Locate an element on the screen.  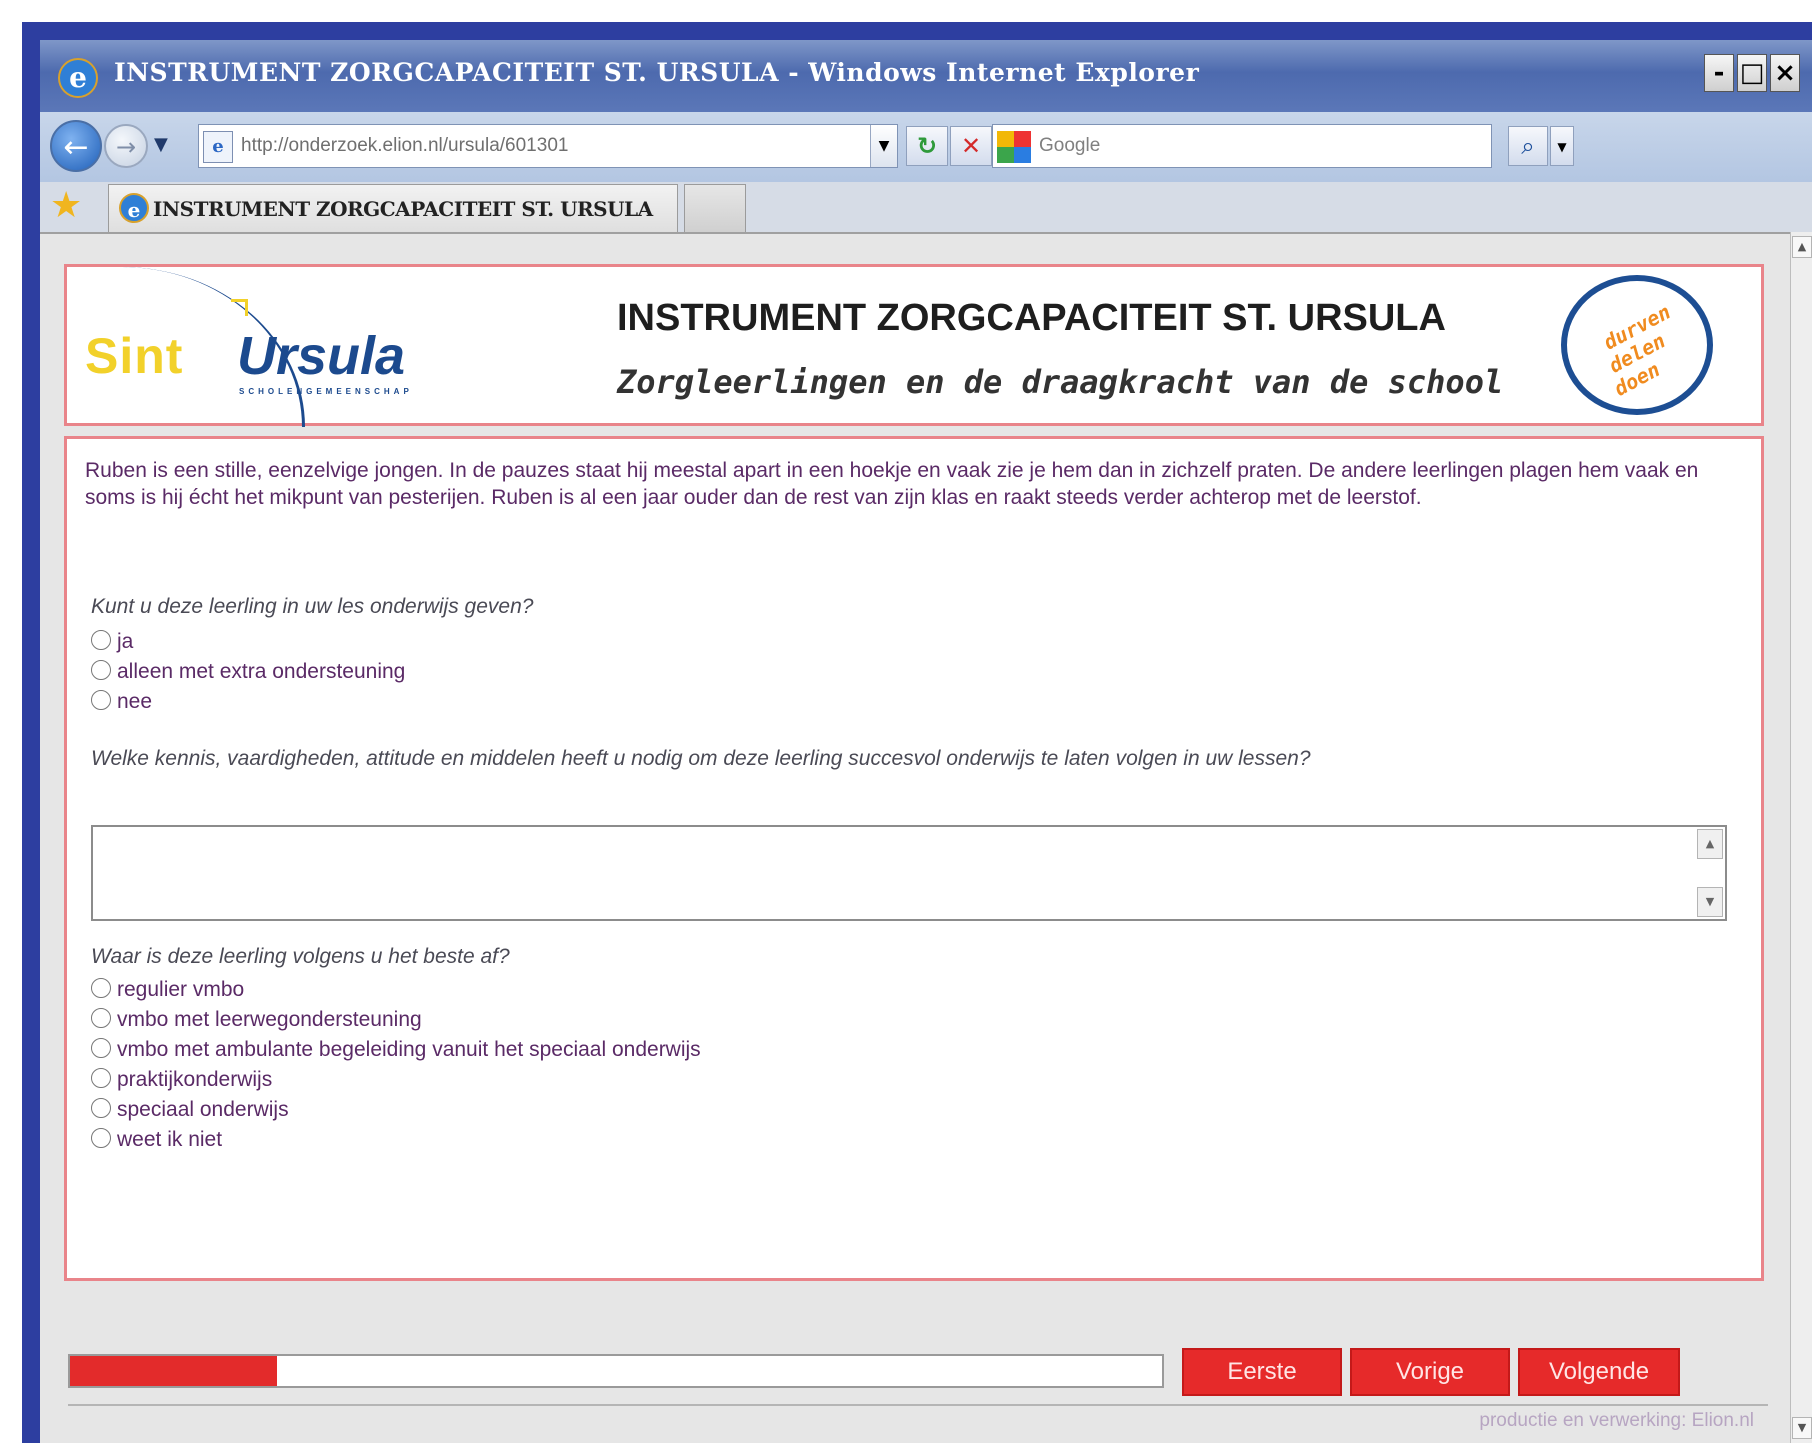
progress-bar is located at coordinates (616, 1371).